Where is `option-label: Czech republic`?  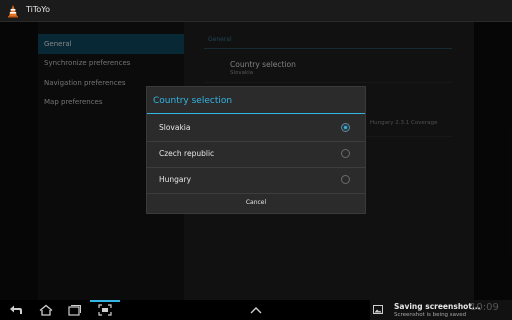
option-label: Czech republic is located at coordinates (187, 153).